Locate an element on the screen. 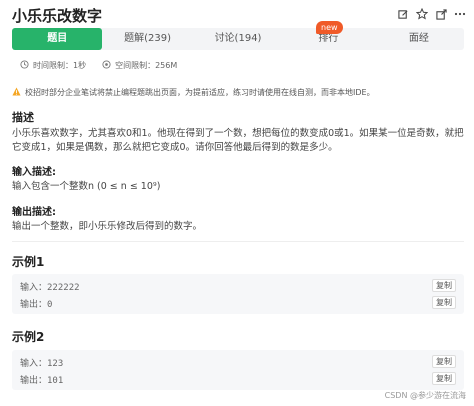 Image resolution: width=474 pixels, height=406 pixels. example-2-output: 输出：101 is located at coordinates (41, 379).